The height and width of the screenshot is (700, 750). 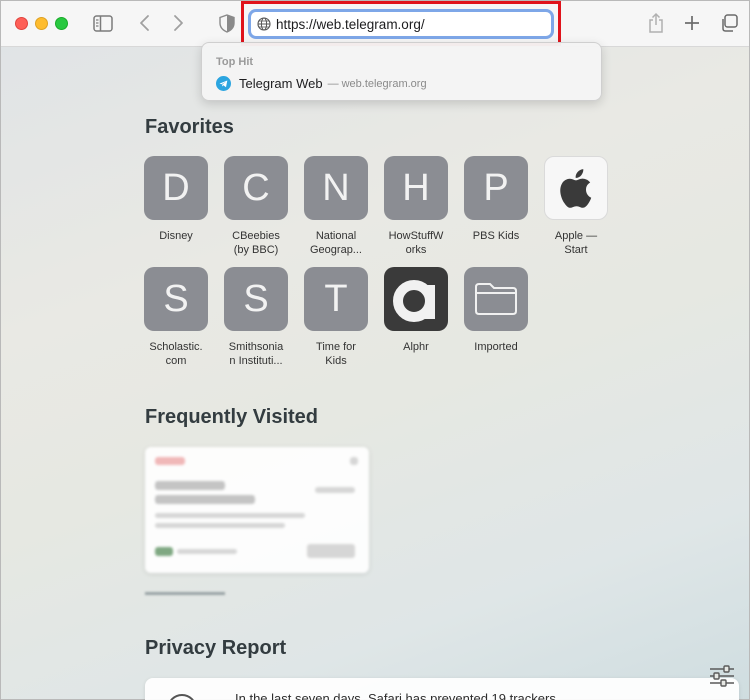 What do you see at coordinates (232, 417) in the screenshot?
I see `frequently-visited-heading: Frequently Visited` at bounding box center [232, 417].